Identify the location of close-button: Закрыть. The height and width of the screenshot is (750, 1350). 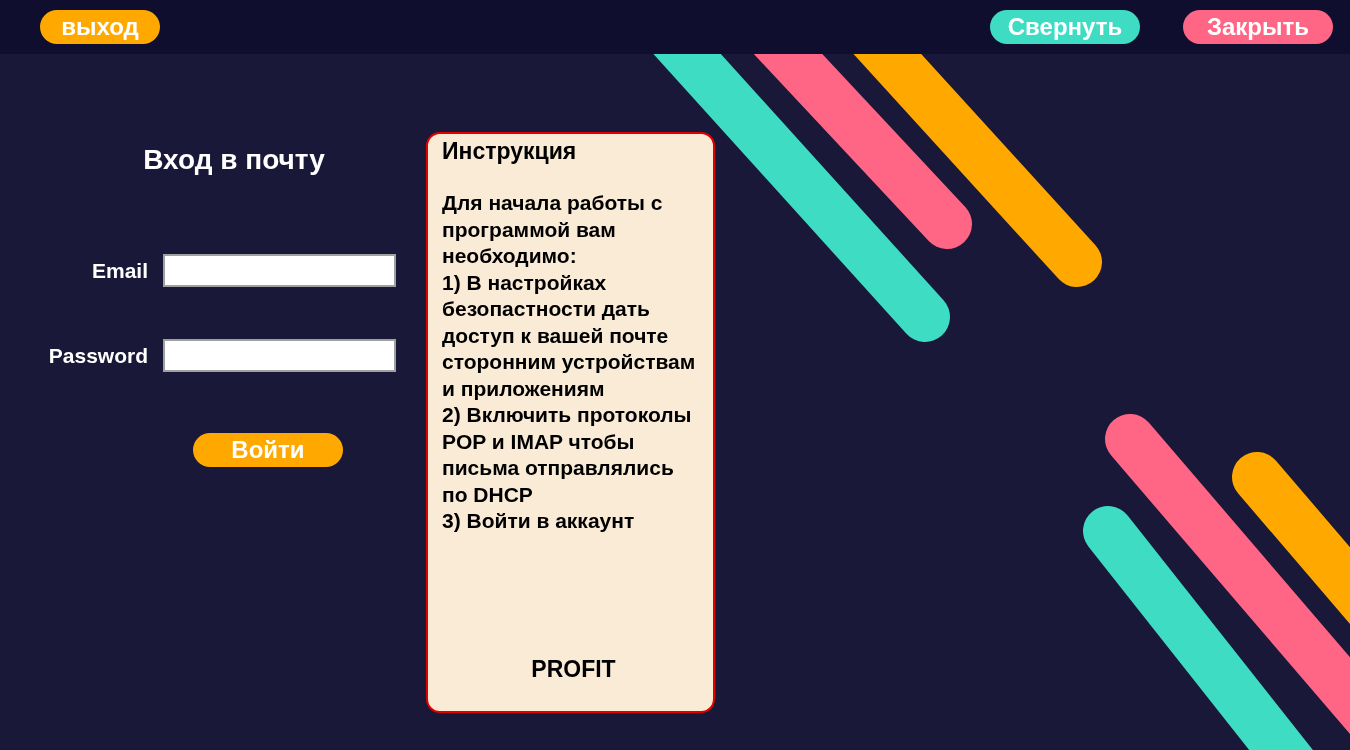
(1258, 27).